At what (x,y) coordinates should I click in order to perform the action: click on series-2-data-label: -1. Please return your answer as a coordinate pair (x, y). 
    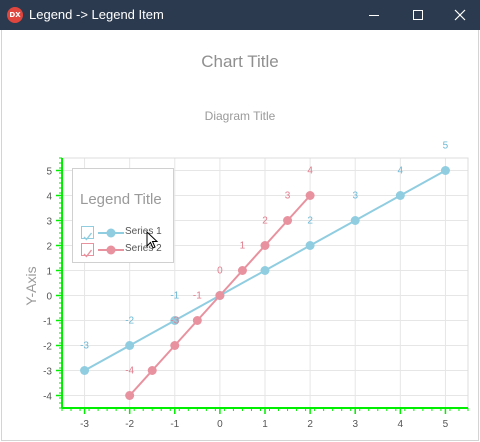
    Looking at the image, I should click on (197, 296).